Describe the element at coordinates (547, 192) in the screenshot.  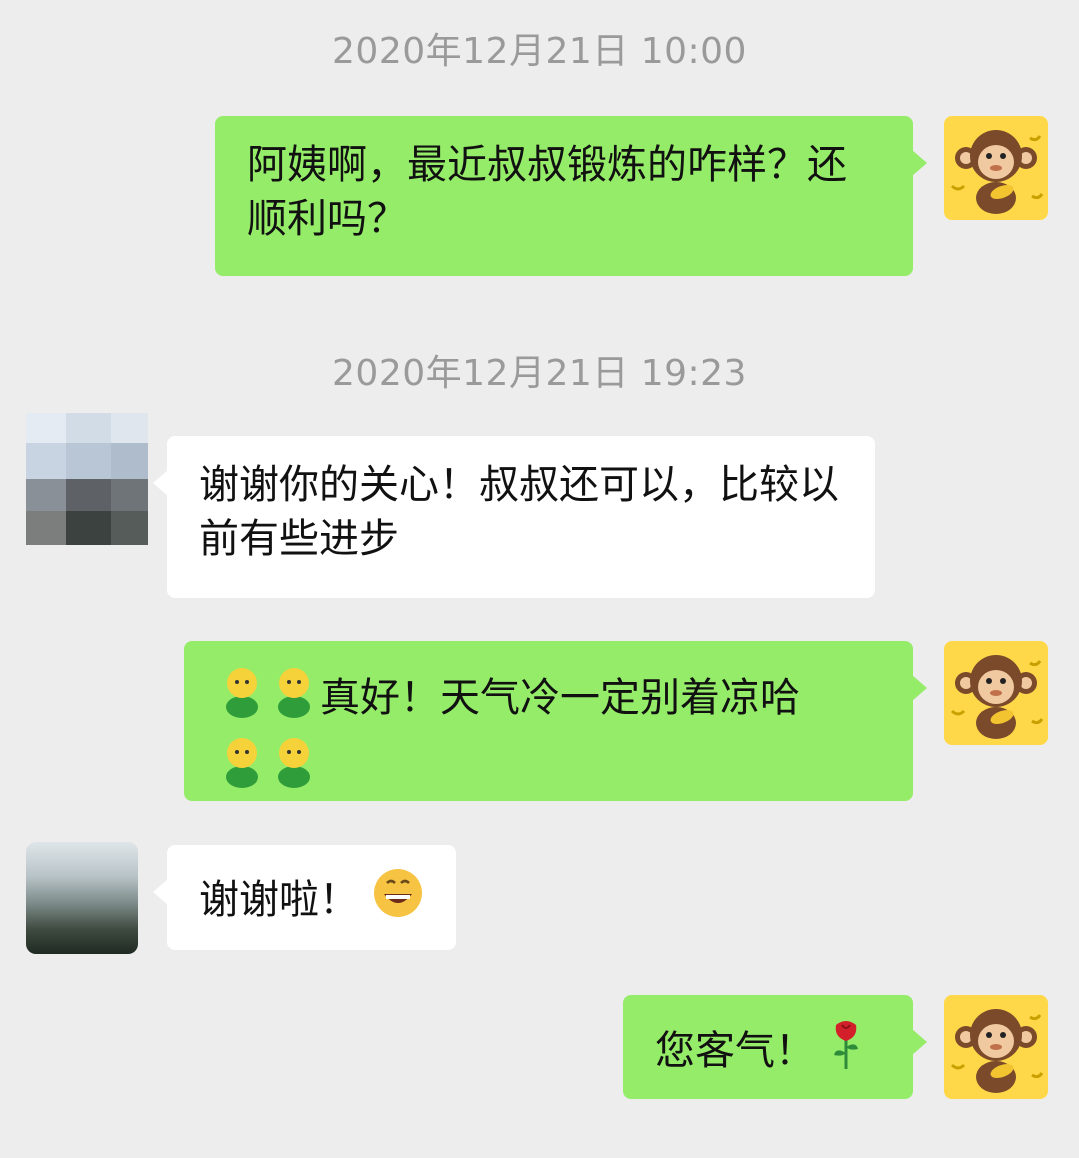
I see `message-text: 阿姨啊，最近叔叔锻炼的咋样？还顺利吗？` at that location.